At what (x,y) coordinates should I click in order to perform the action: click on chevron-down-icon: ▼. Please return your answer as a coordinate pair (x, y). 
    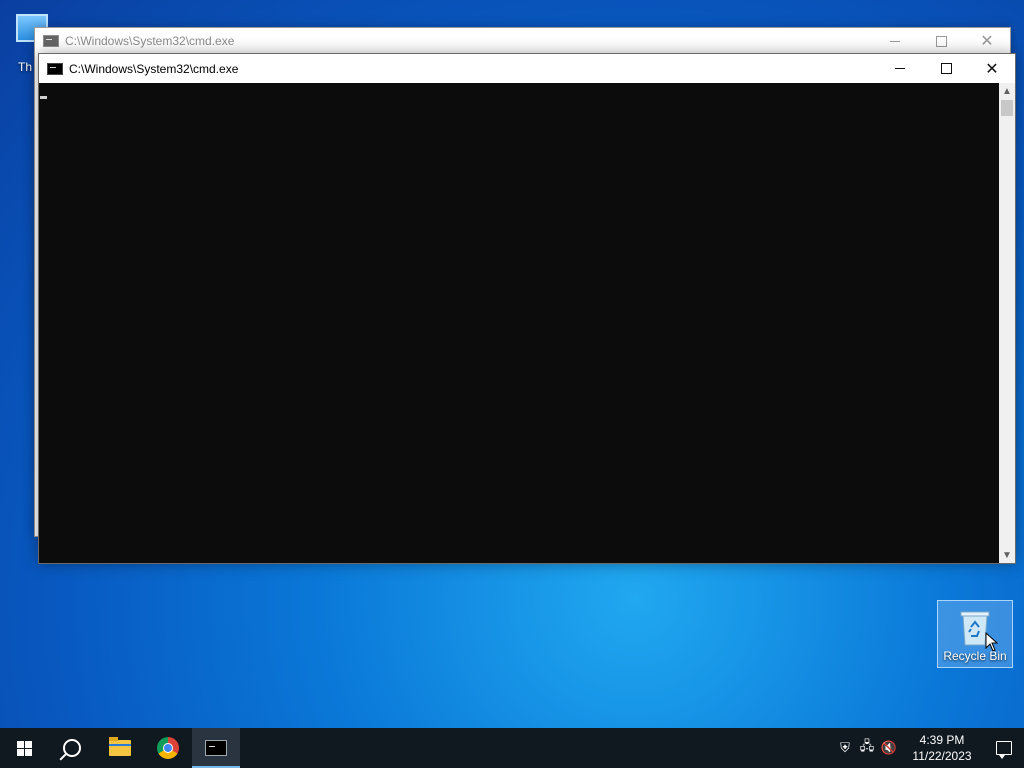
    Looking at the image, I should click on (1007, 555).